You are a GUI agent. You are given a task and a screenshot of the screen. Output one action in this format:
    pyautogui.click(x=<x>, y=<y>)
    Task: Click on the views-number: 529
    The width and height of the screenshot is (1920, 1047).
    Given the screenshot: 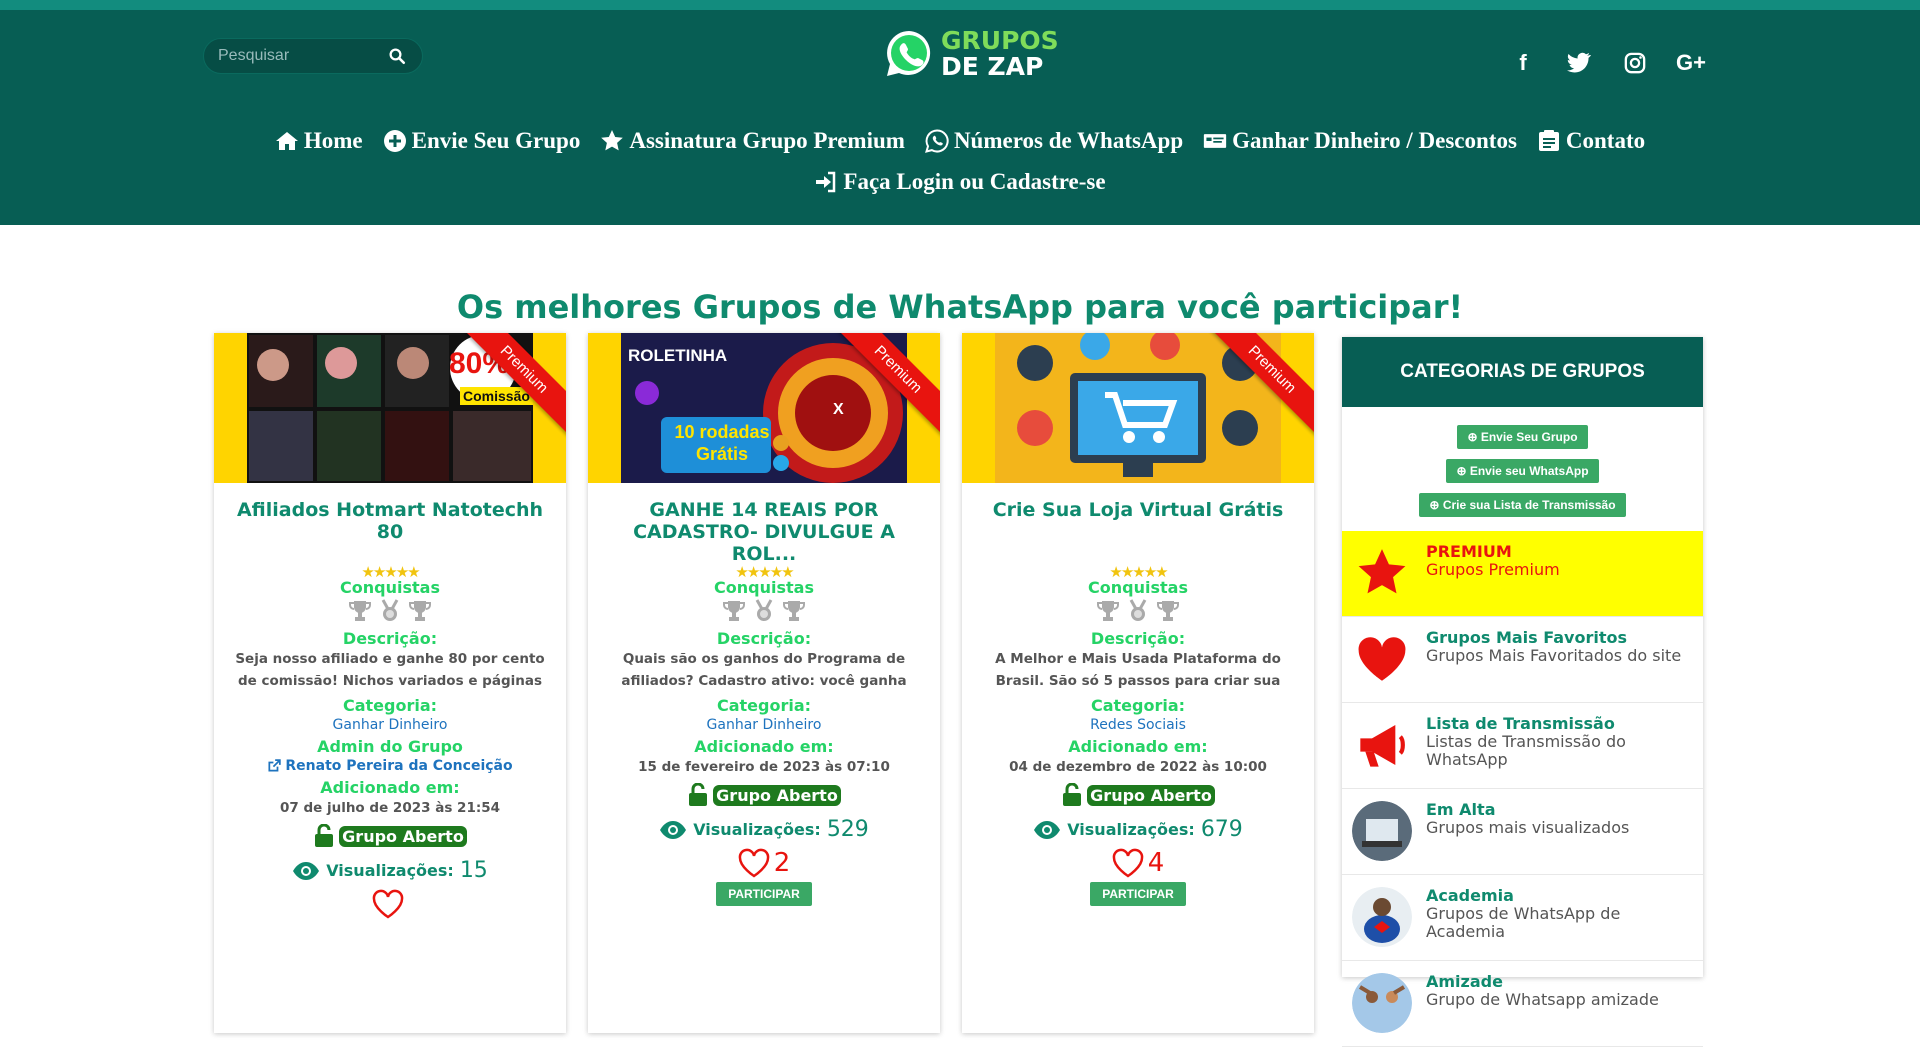 What is the action you would take?
    pyautogui.click(x=847, y=829)
    